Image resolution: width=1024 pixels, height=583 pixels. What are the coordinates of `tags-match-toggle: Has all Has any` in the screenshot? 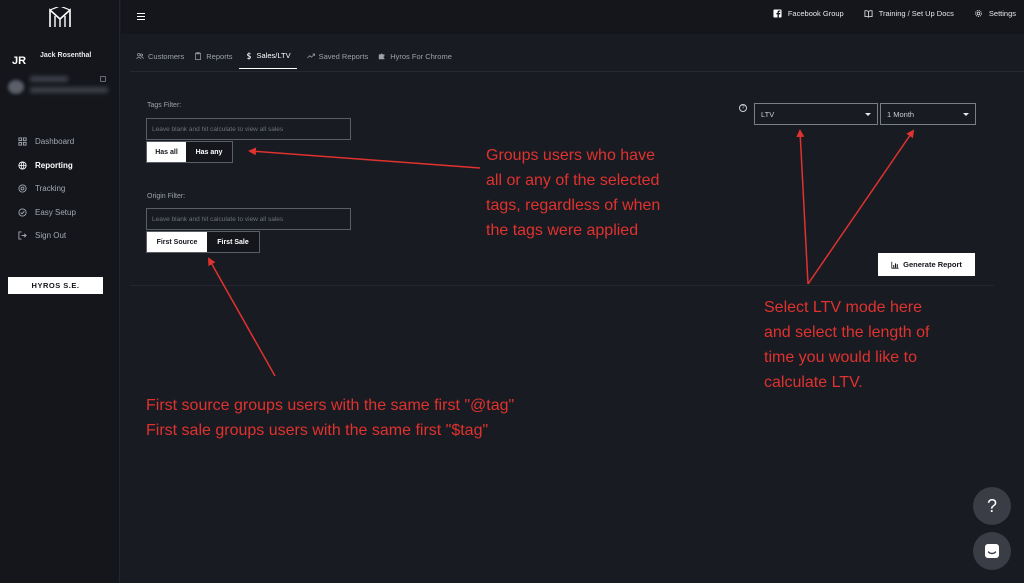 It's located at (189, 152).